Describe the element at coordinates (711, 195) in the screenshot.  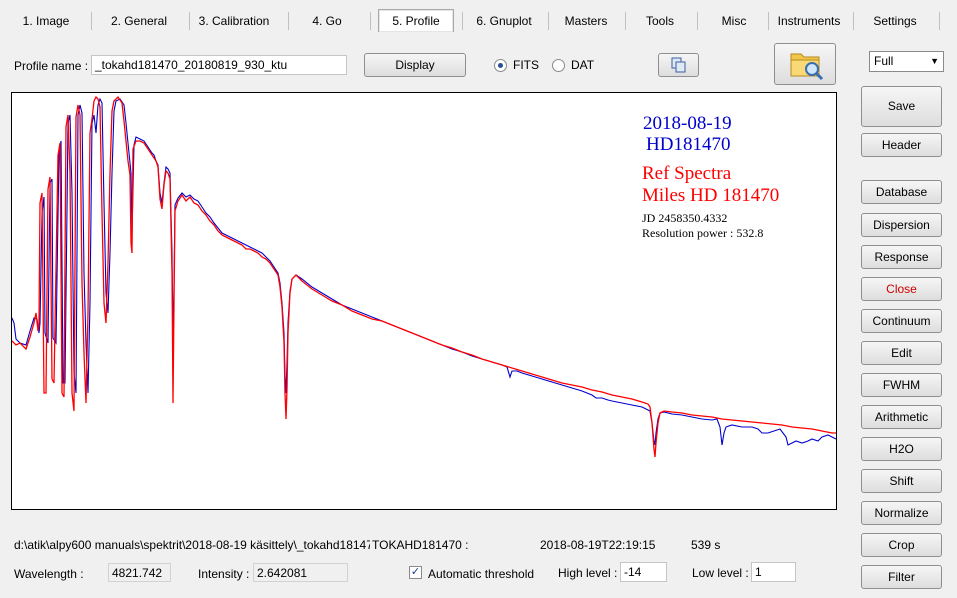
I see `plot-reference-name: Miles HD 181470` at that location.